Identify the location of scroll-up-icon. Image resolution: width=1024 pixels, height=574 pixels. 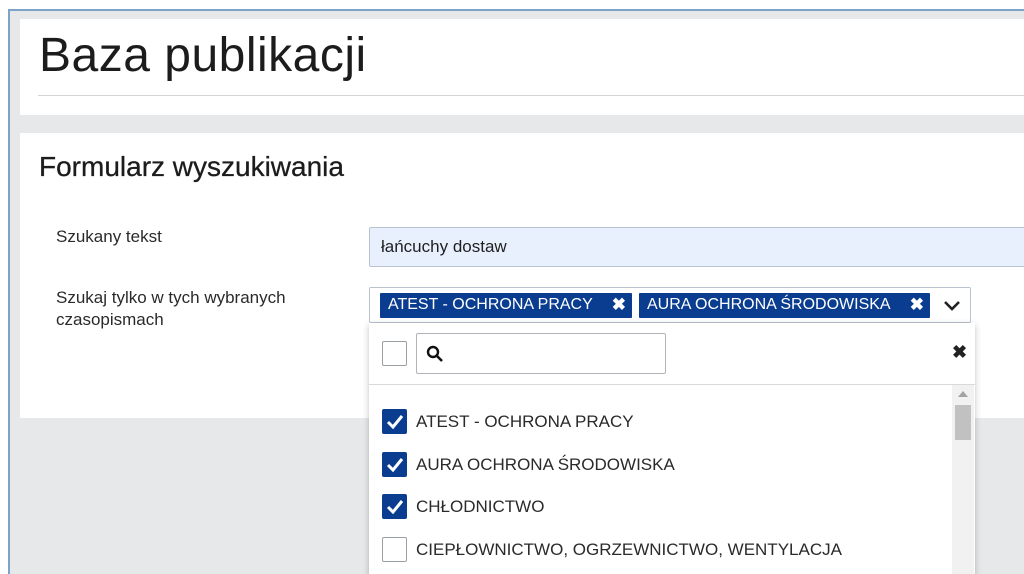
(963, 394).